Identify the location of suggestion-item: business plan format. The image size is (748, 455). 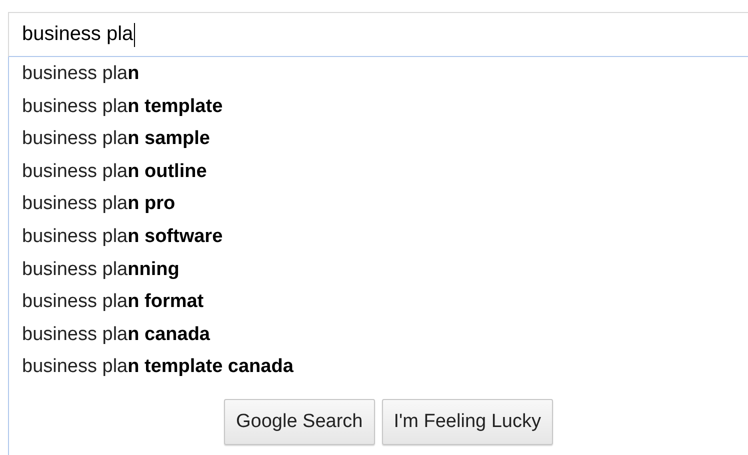
(106, 302).